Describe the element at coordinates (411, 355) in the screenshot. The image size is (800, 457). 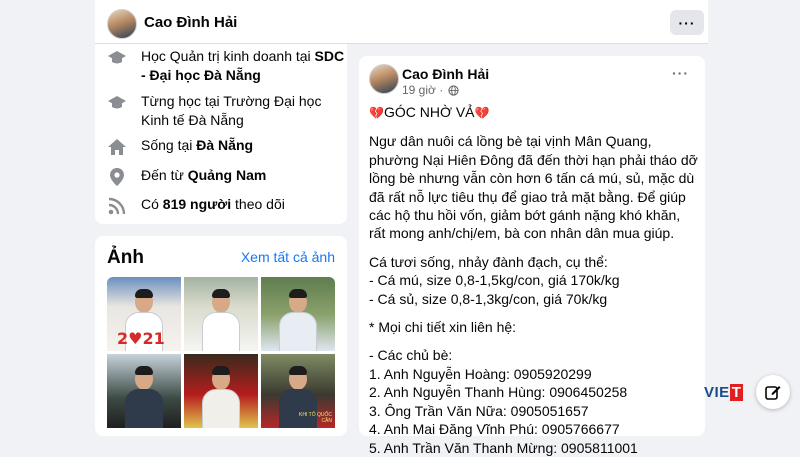
I see `contact-line: - Các chủ bè:` at that location.